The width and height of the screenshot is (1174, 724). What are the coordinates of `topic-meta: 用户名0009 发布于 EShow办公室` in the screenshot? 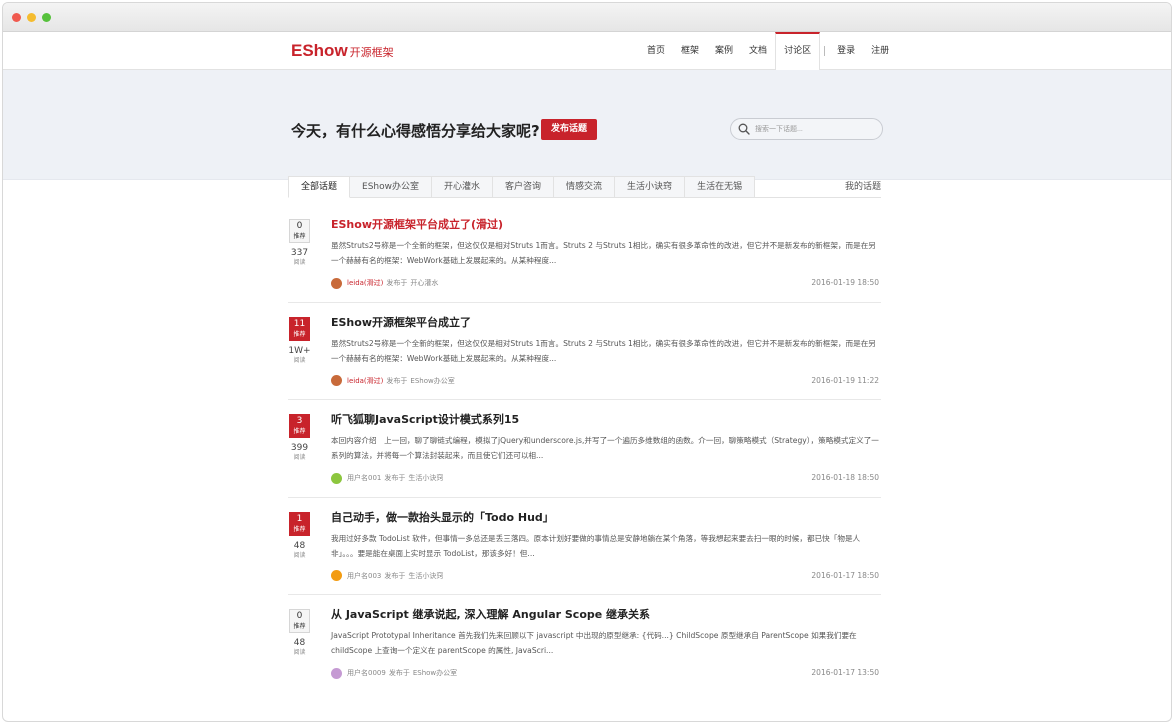 It's located at (394, 673).